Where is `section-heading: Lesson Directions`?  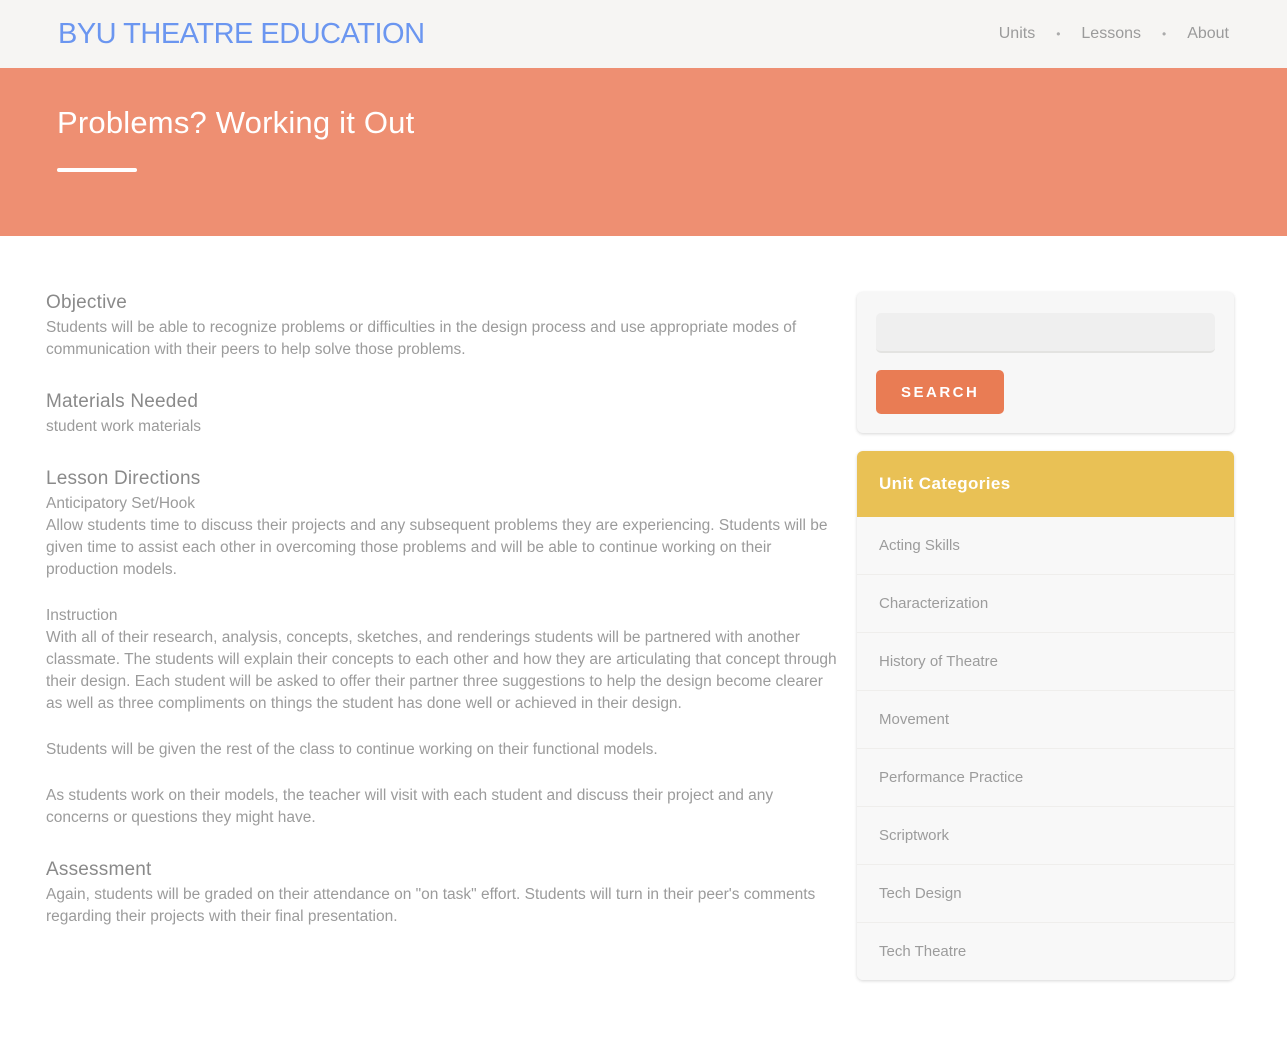 section-heading: Lesson Directions is located at coordinates (123, 478).